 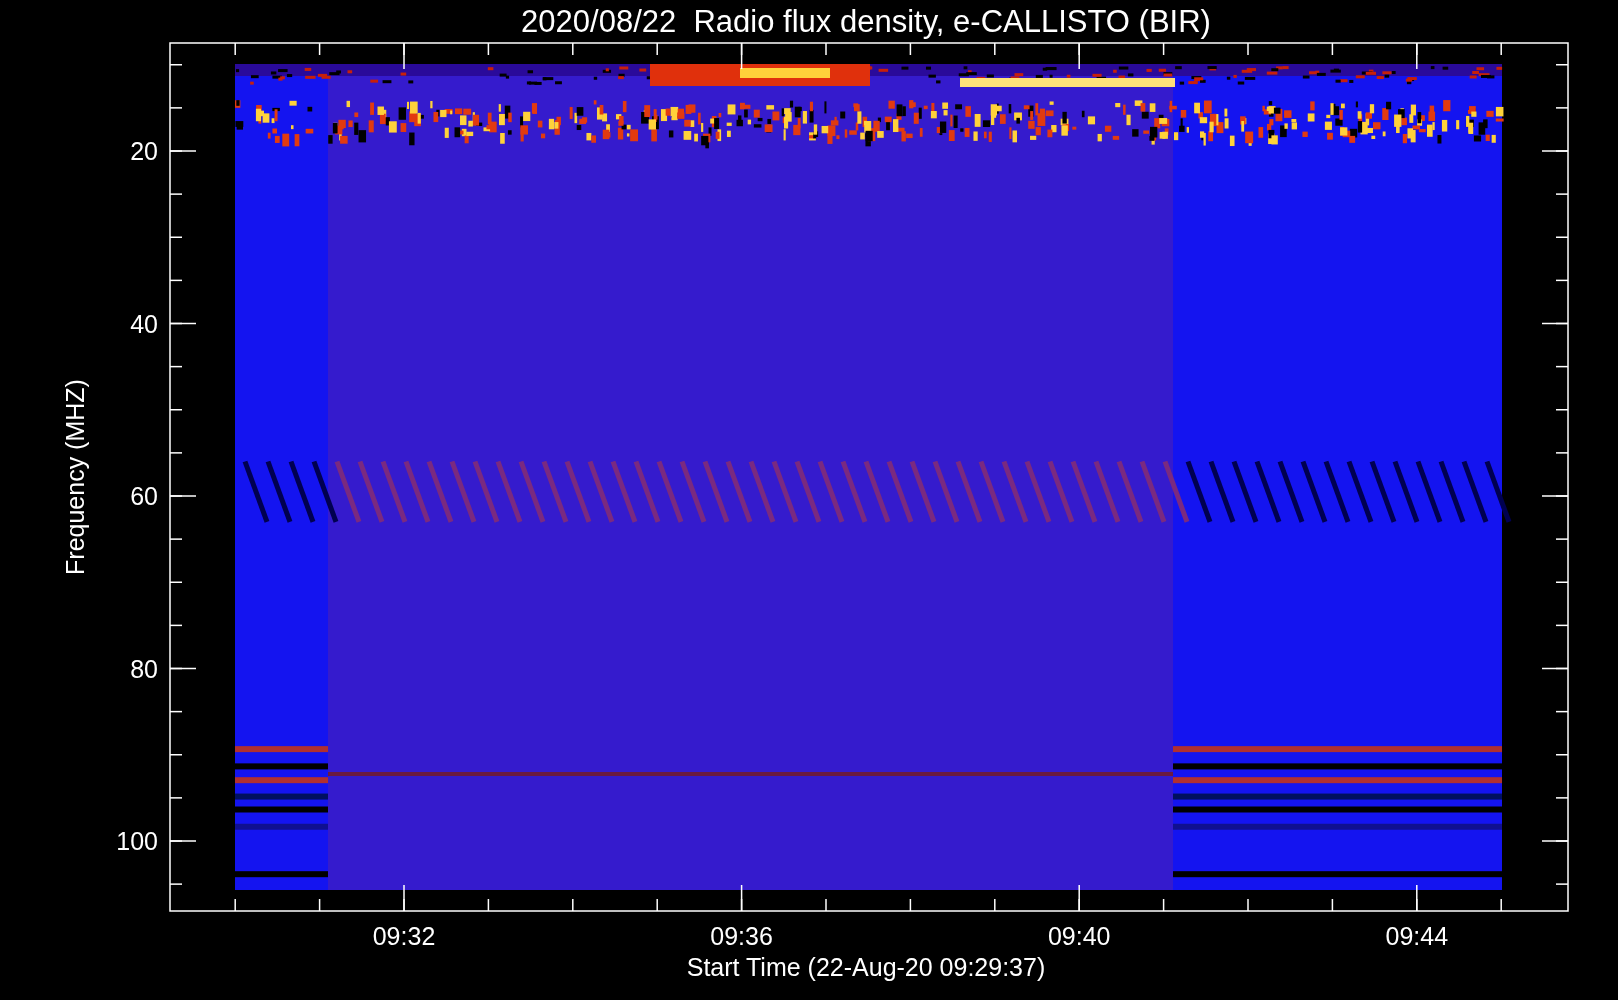 I want to click on x-tick-label: 09:40, so click(x=1079, y=936).